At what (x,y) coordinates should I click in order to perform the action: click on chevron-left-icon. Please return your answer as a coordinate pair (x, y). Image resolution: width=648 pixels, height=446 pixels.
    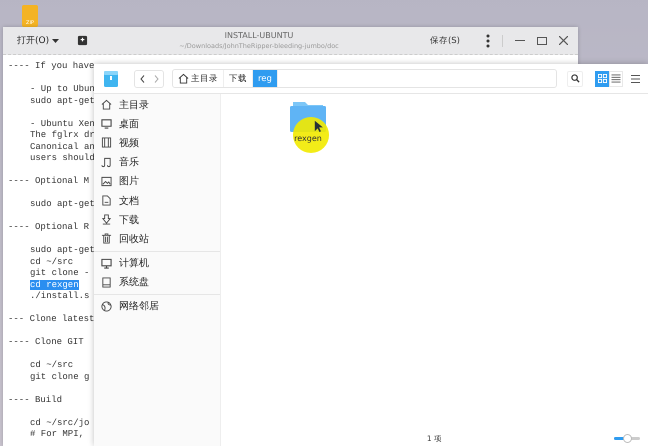
    Looking at the image, I should click on (142, 78).